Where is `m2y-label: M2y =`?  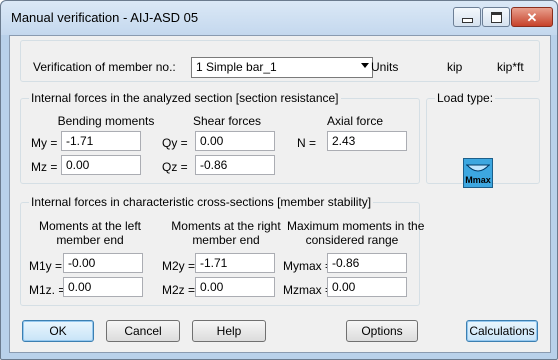
m2y-label: M2y = is located at coordinates (179, 266).